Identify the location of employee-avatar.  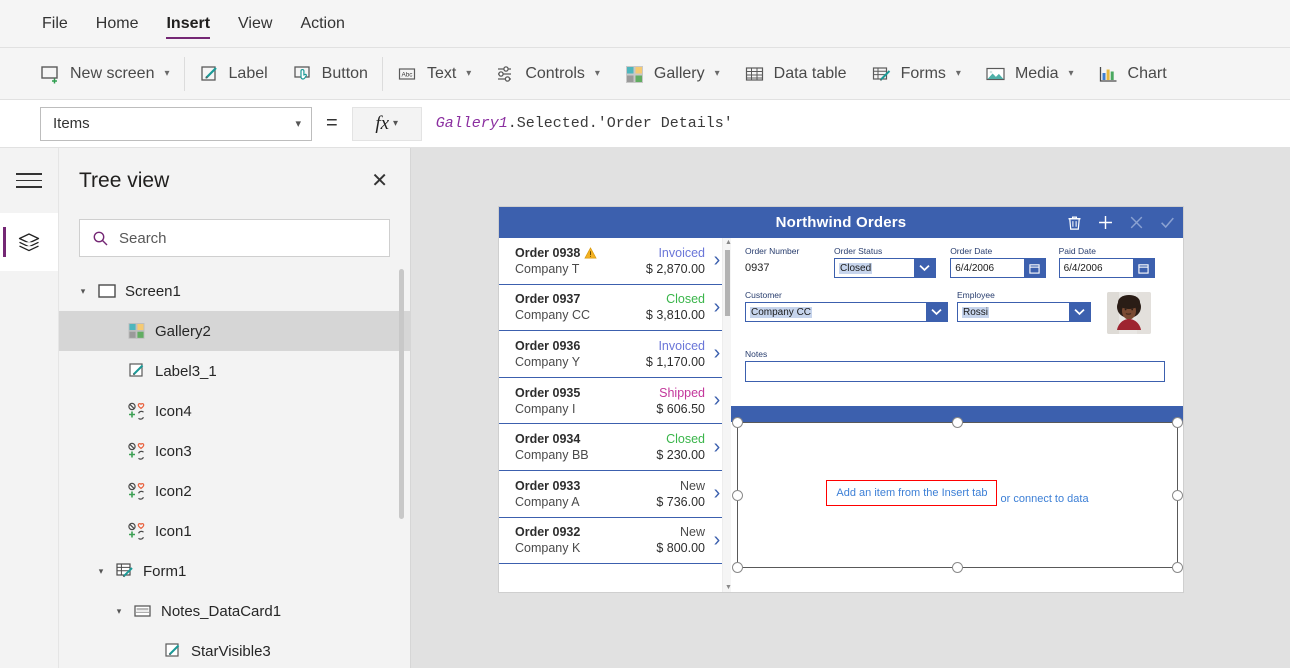
(1129, 313).